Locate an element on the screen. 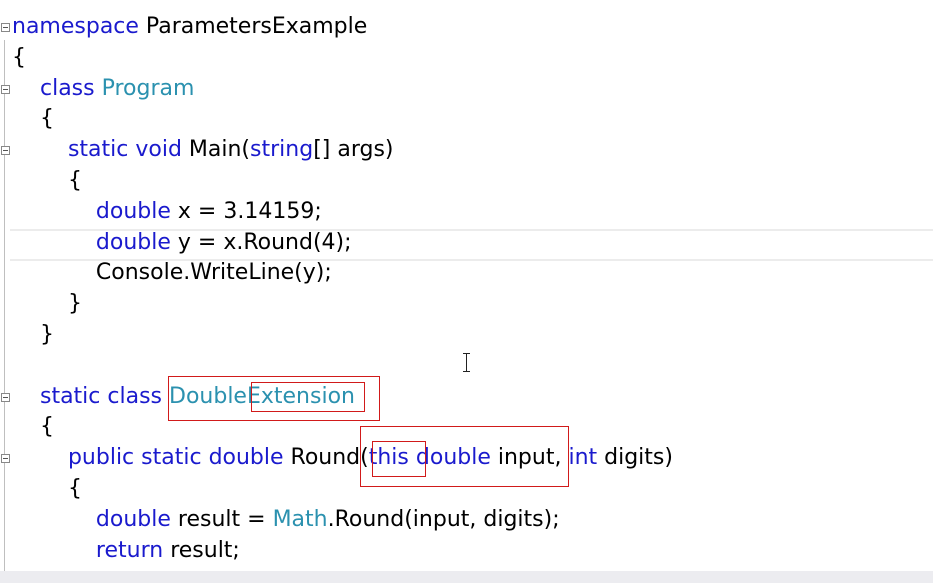 This screenshot has height=583, width=933. code-token: digits) is located at coordinates (635, 458).